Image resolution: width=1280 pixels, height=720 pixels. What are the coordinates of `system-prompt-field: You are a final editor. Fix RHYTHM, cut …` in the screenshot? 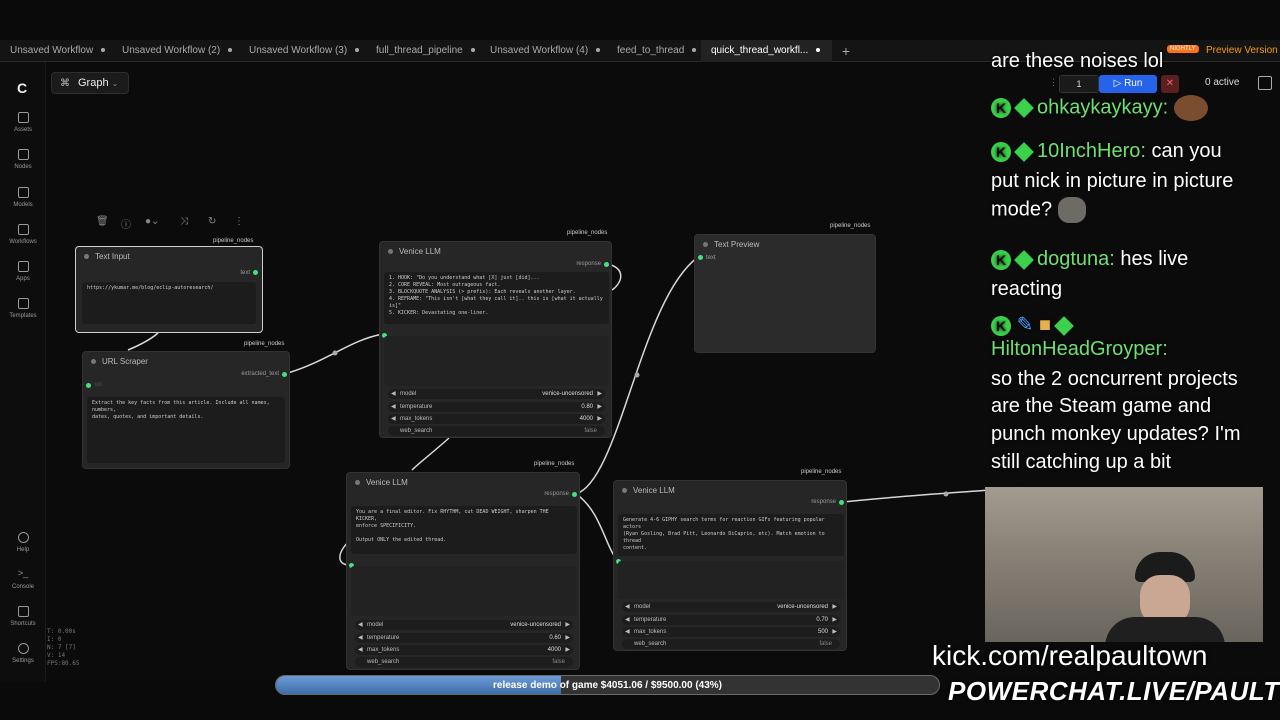 It's located at (464, 530).